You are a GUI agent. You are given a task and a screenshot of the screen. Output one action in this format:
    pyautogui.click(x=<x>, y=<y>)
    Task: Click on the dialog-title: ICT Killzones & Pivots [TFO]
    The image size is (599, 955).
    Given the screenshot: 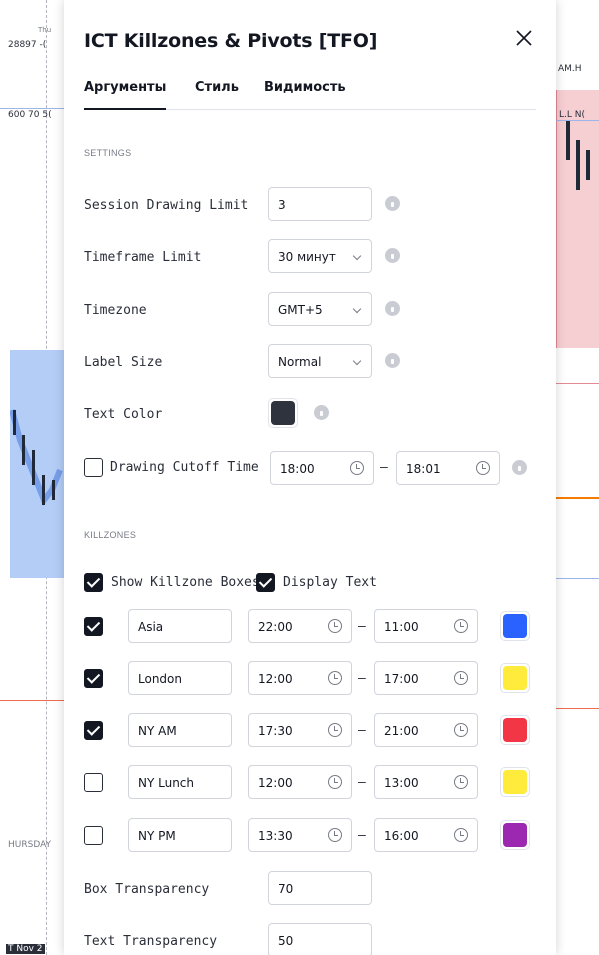 What is the action you would take?
    pyautogui.click(x=231, y=41)
    